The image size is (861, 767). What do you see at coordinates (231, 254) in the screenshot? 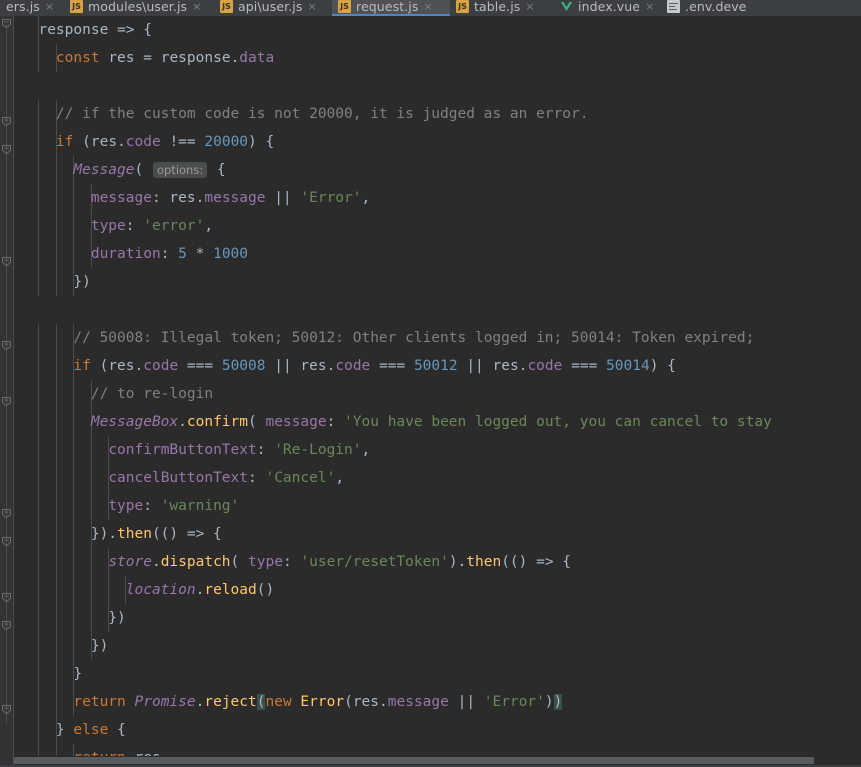
I see `numeric-literal: 1000` at bounding box center [231, 254].